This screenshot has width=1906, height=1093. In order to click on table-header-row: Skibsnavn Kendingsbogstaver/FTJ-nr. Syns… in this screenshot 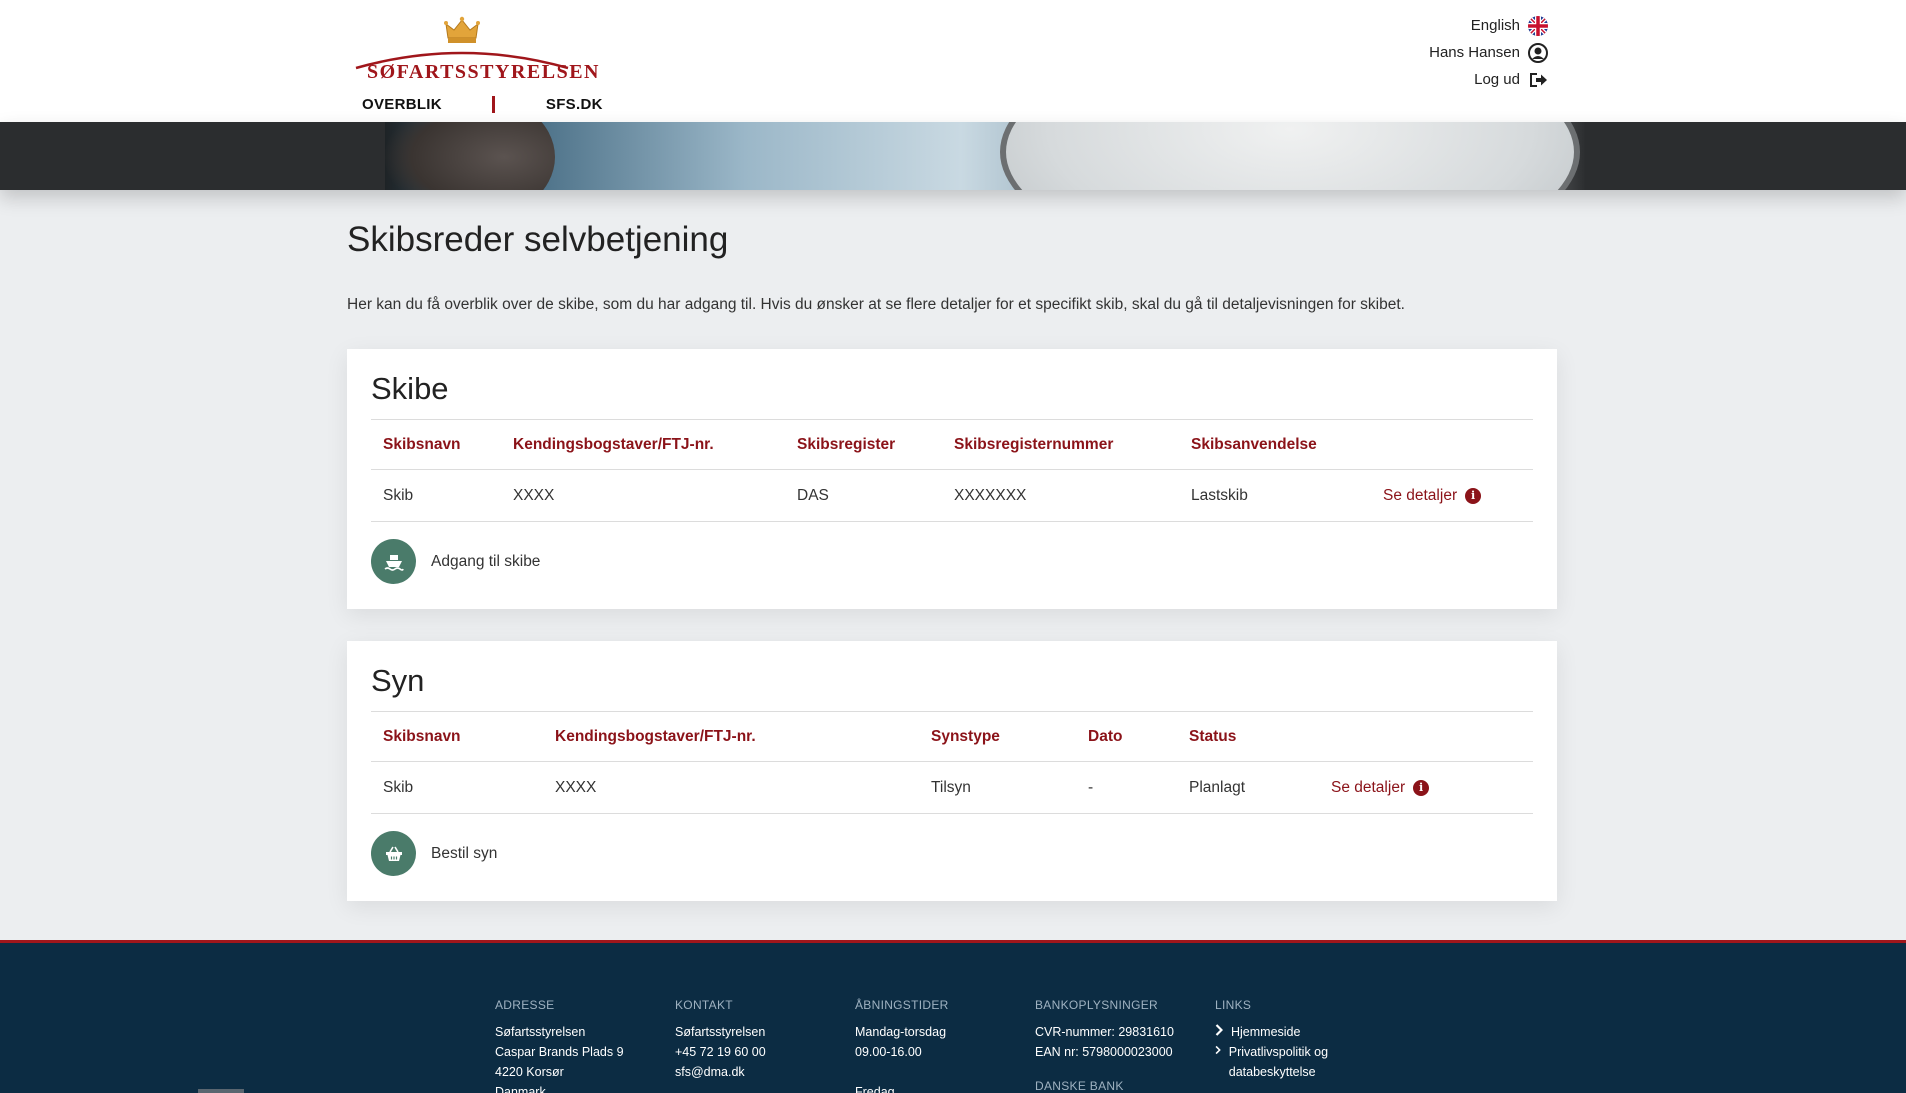, I will do `click(952, 736)`.